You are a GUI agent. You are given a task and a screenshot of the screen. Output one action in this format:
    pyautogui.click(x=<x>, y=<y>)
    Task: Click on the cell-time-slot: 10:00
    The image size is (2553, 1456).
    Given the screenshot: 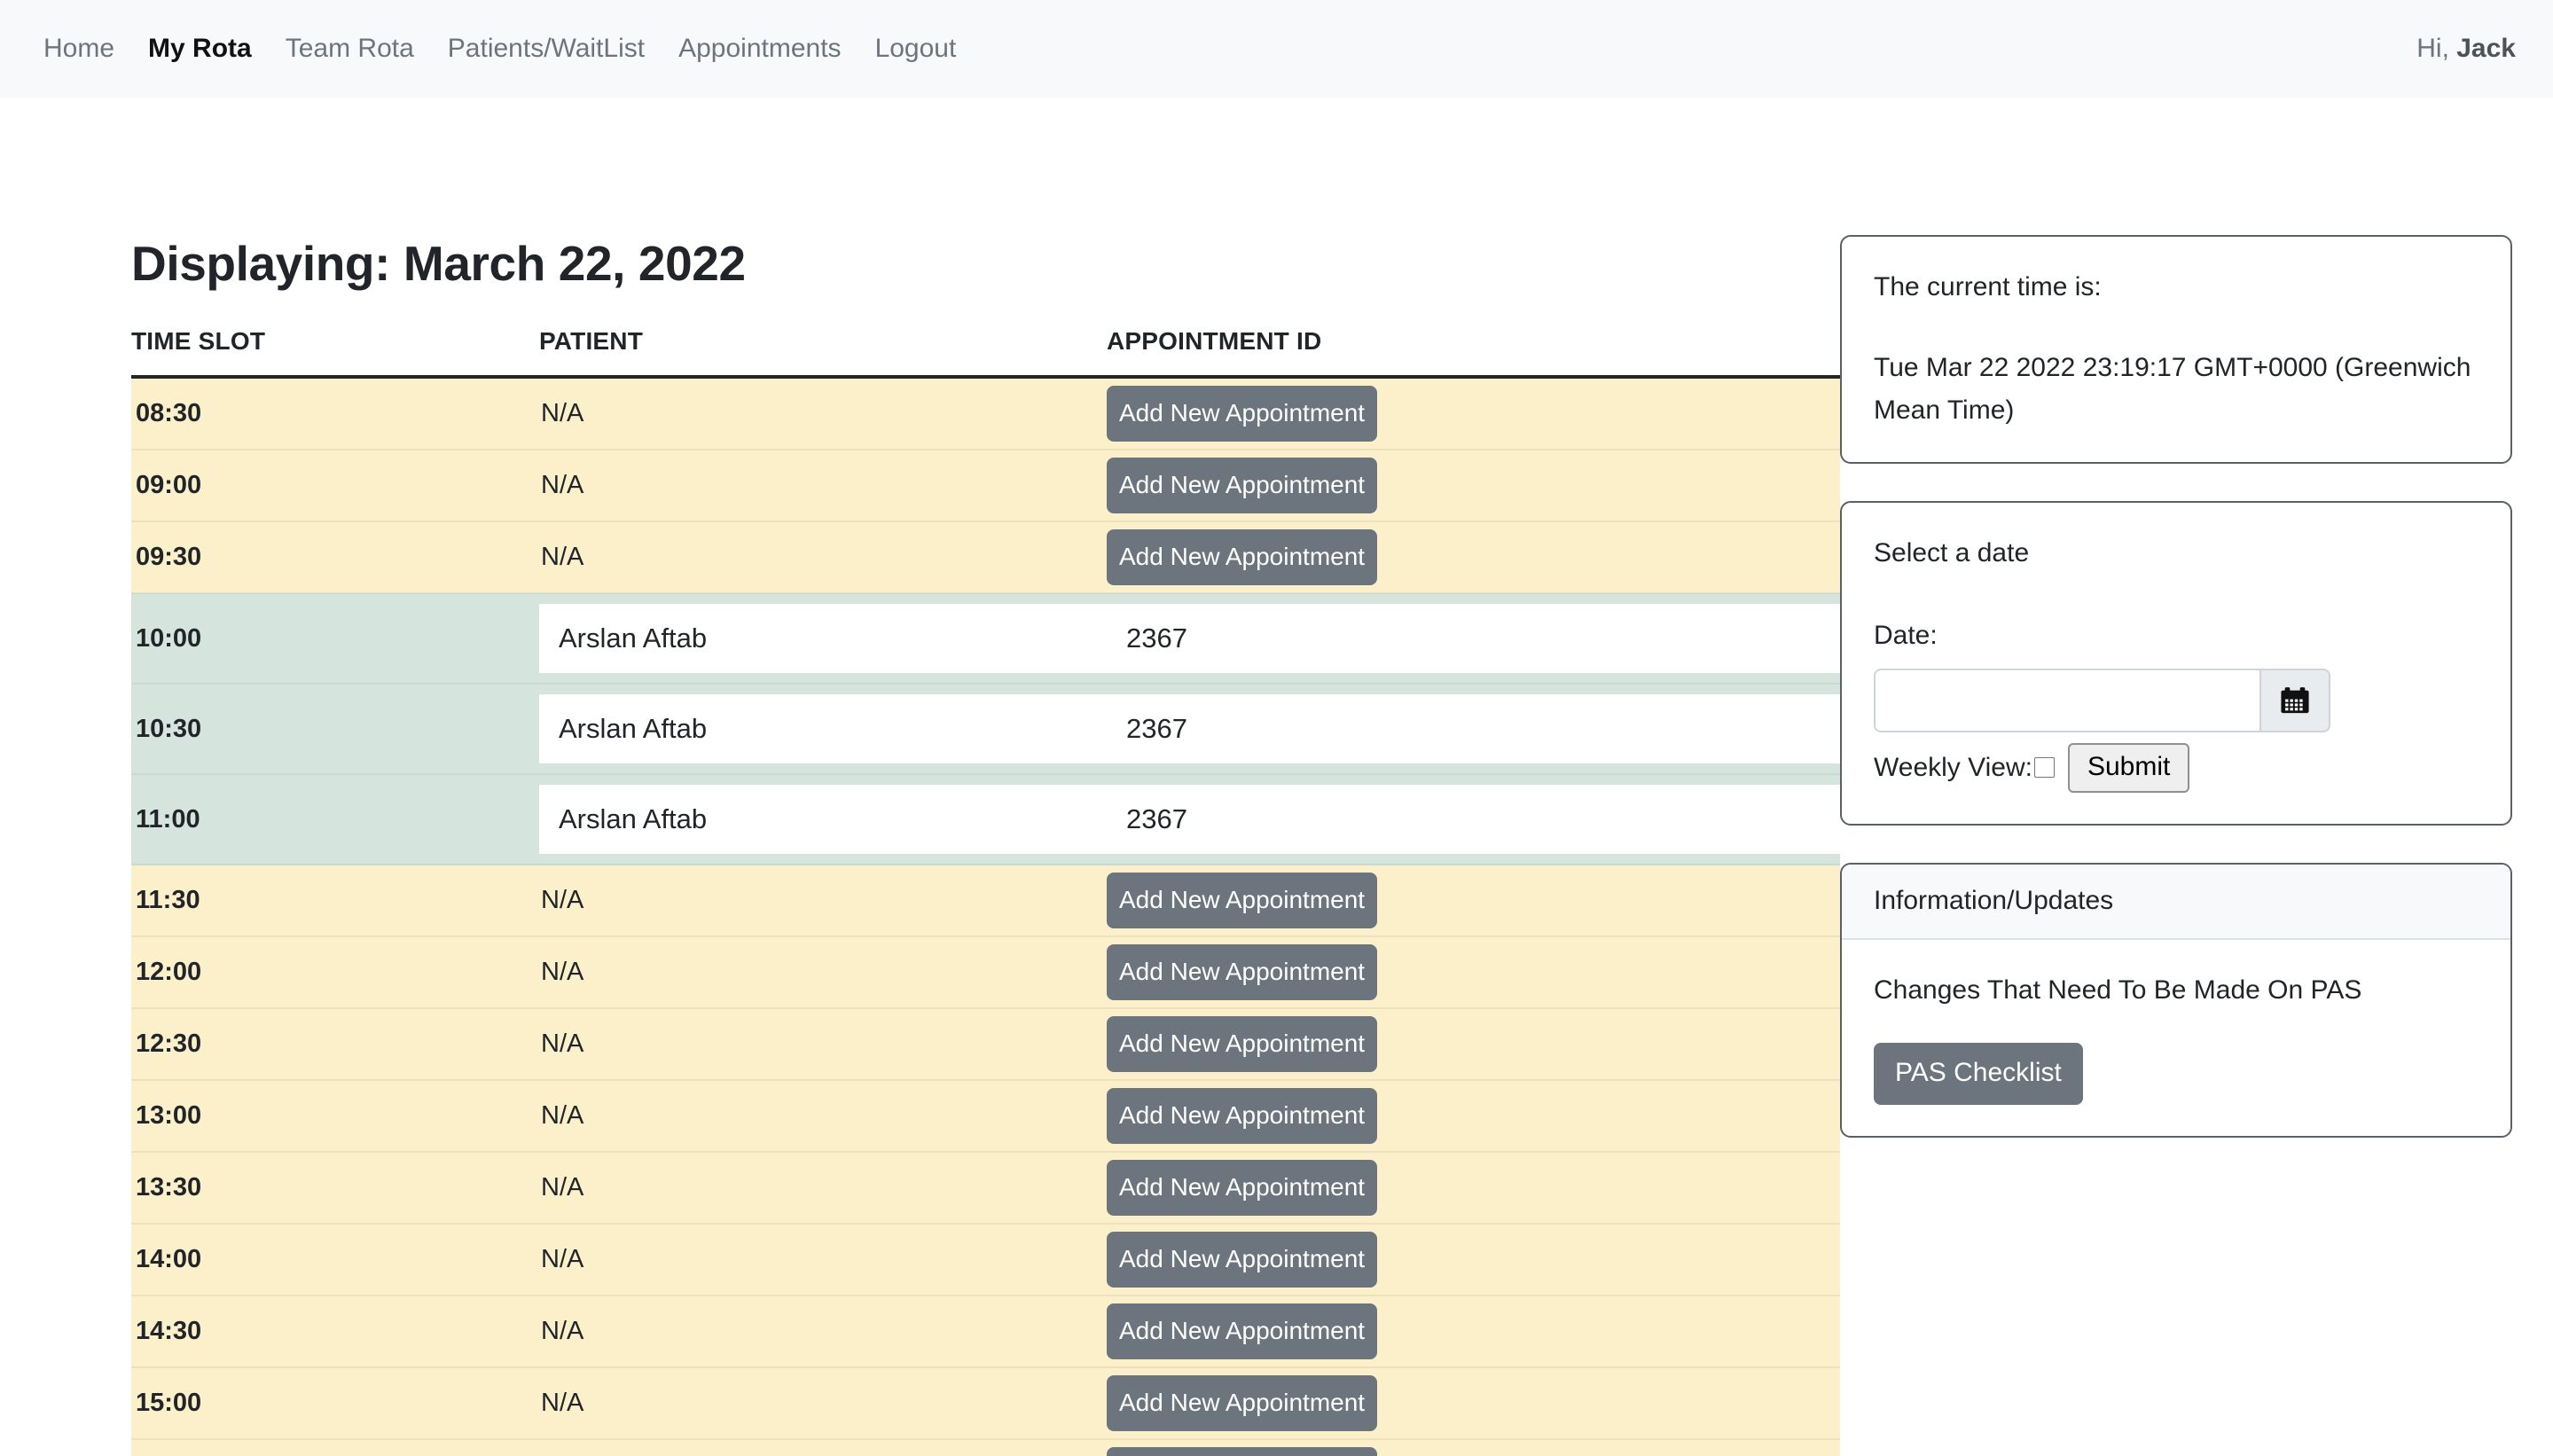 What is the action you would take?
    pyautogui.click(x=335, y=639)
    